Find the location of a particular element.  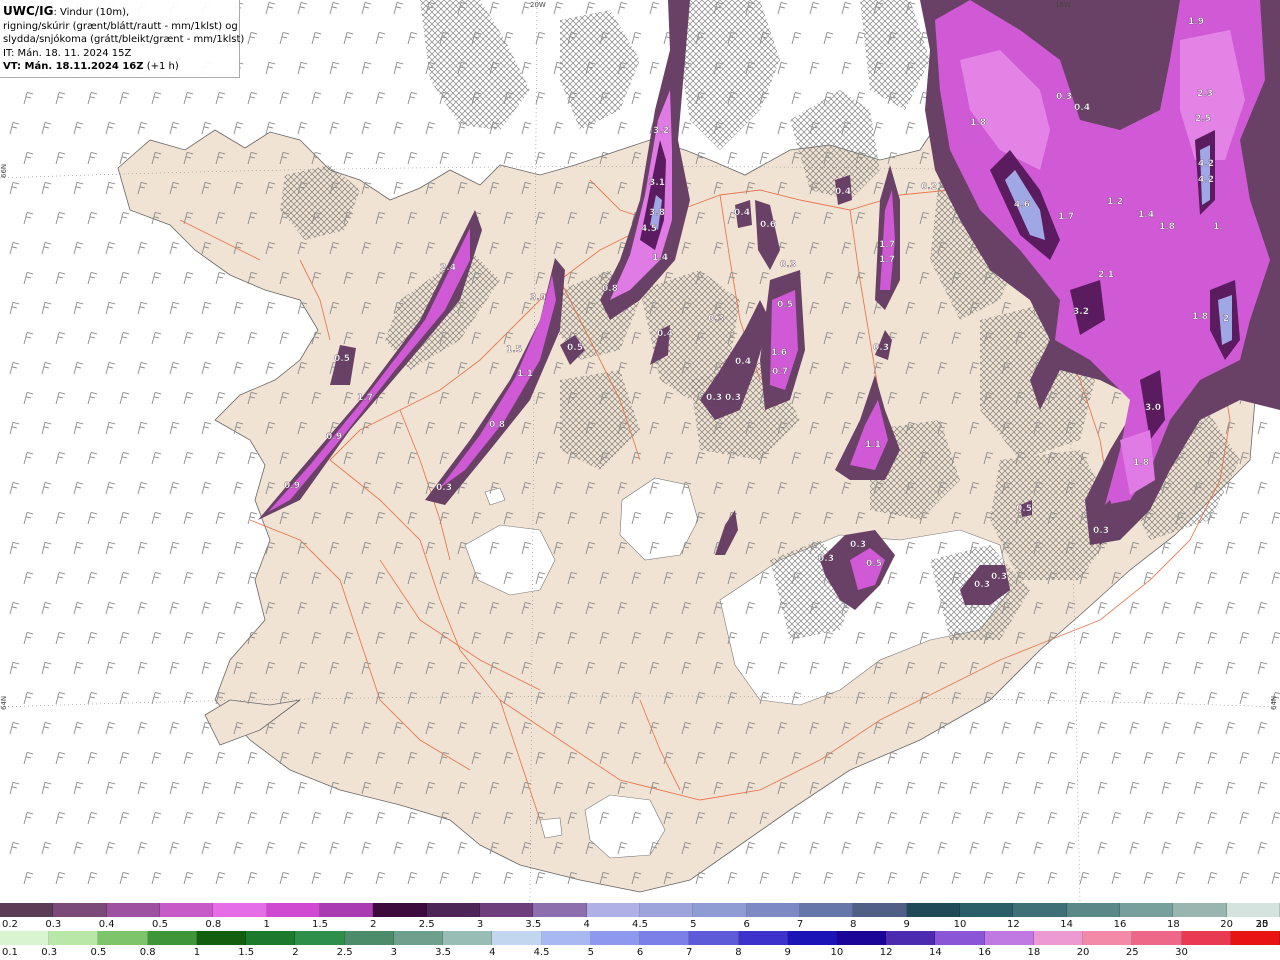

precip-value-label: 1.1 is located at coordinates (873, 445).